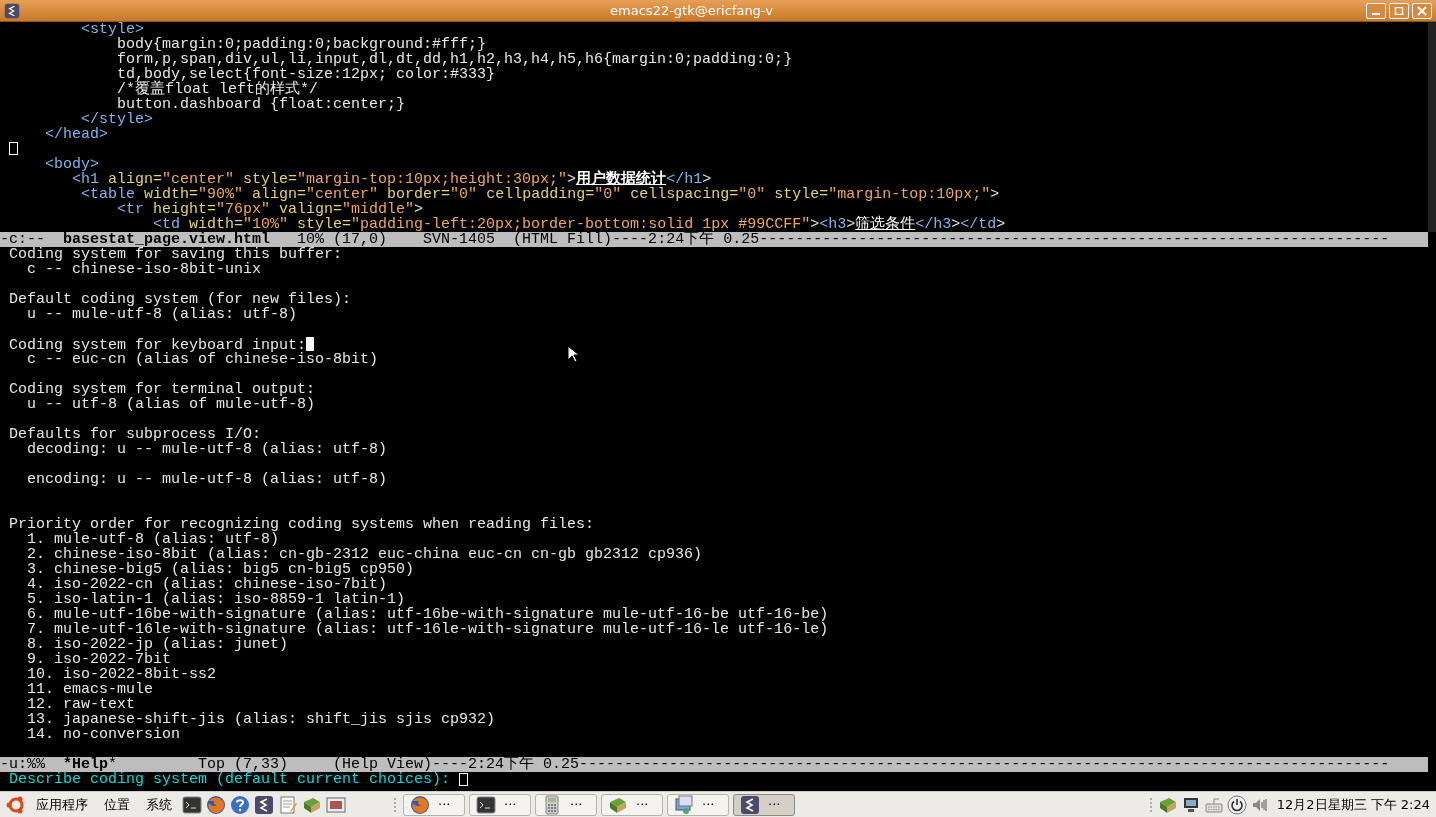 This screenshot has height=817, width=1436. I want to click on help-text-line: 1. mule-utf-8 (alias: utf-8), so click(153, 539).